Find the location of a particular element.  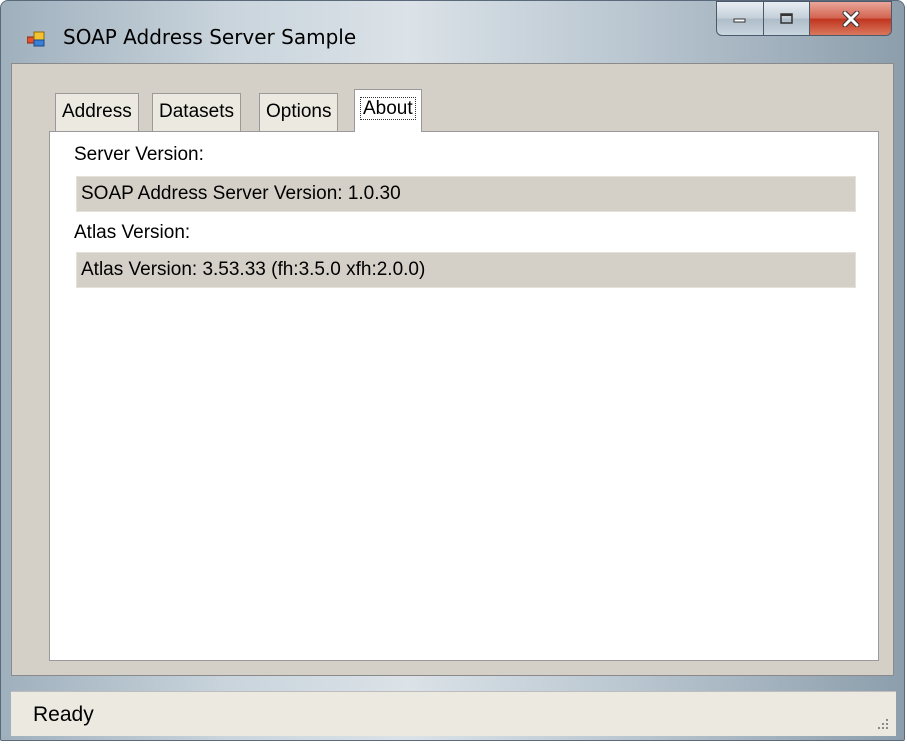

close-icon is located at coordinates (850, 18).